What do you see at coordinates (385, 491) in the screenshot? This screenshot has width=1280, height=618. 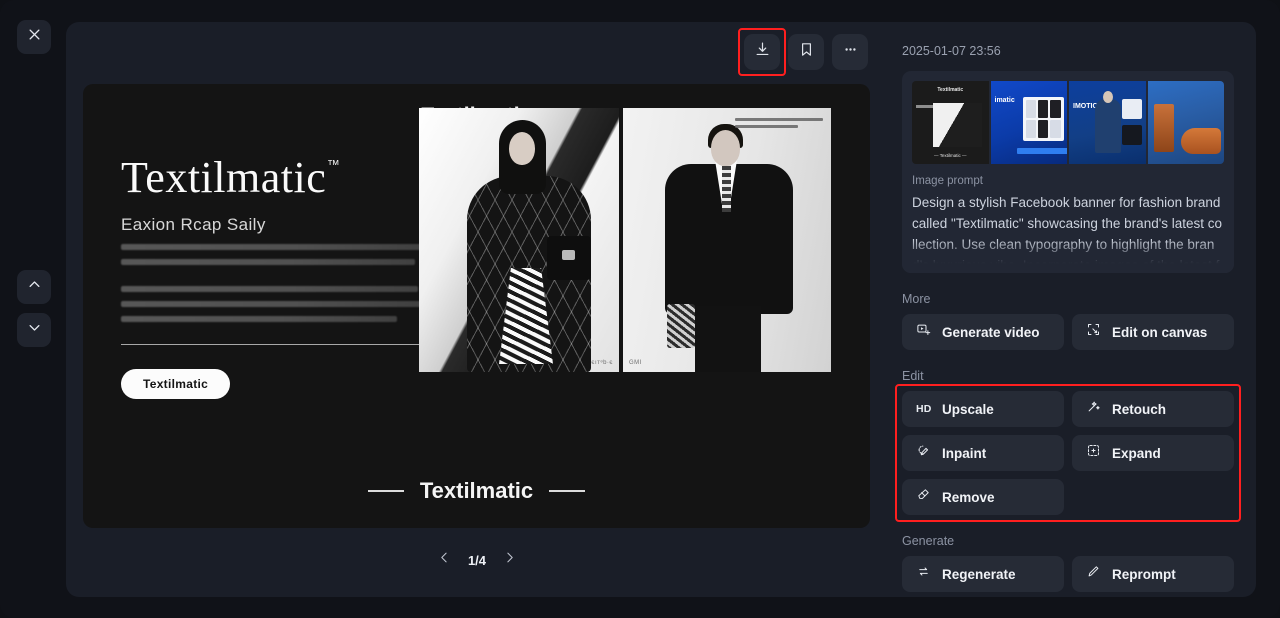 I see `rule-left` at bounding box center [385, 491].